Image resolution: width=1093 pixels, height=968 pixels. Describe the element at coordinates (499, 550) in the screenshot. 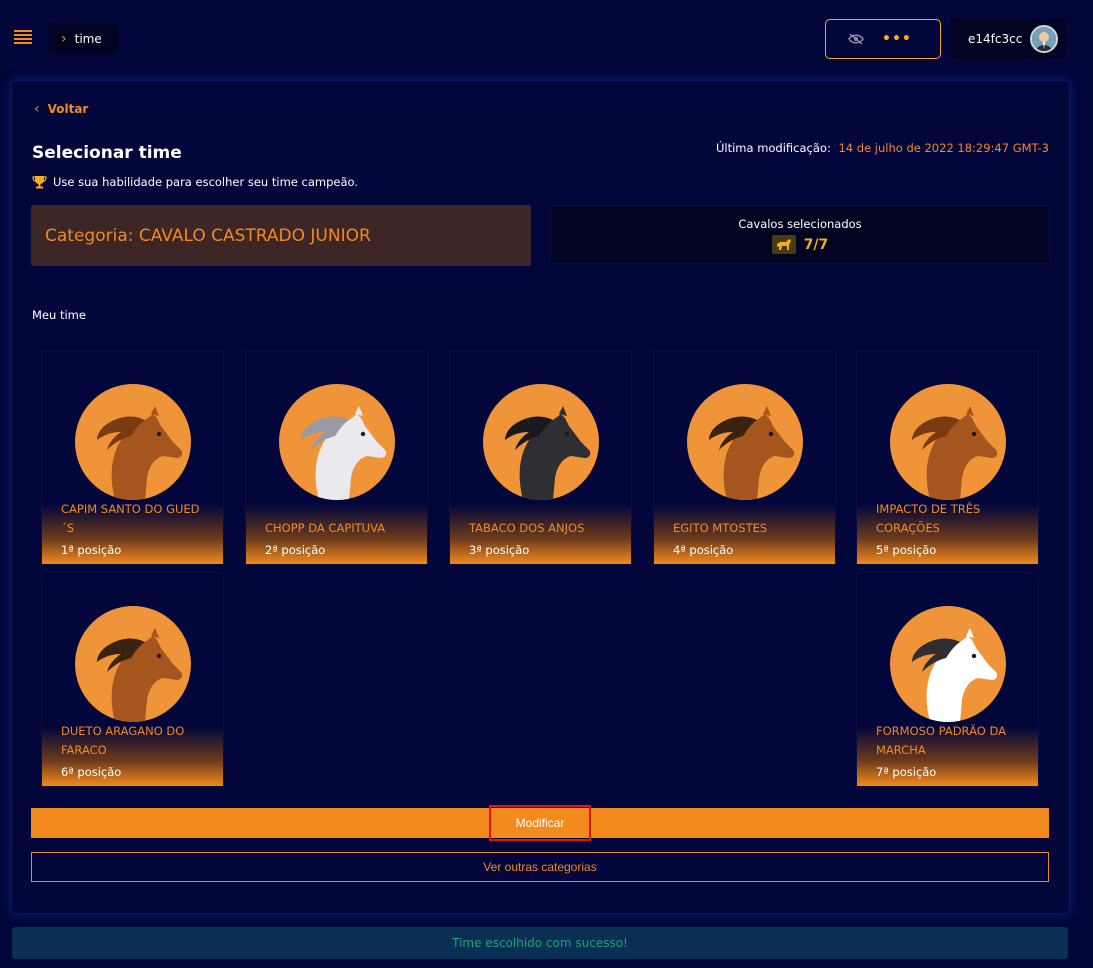

I see `horse-position: 3ª posição` at that location.